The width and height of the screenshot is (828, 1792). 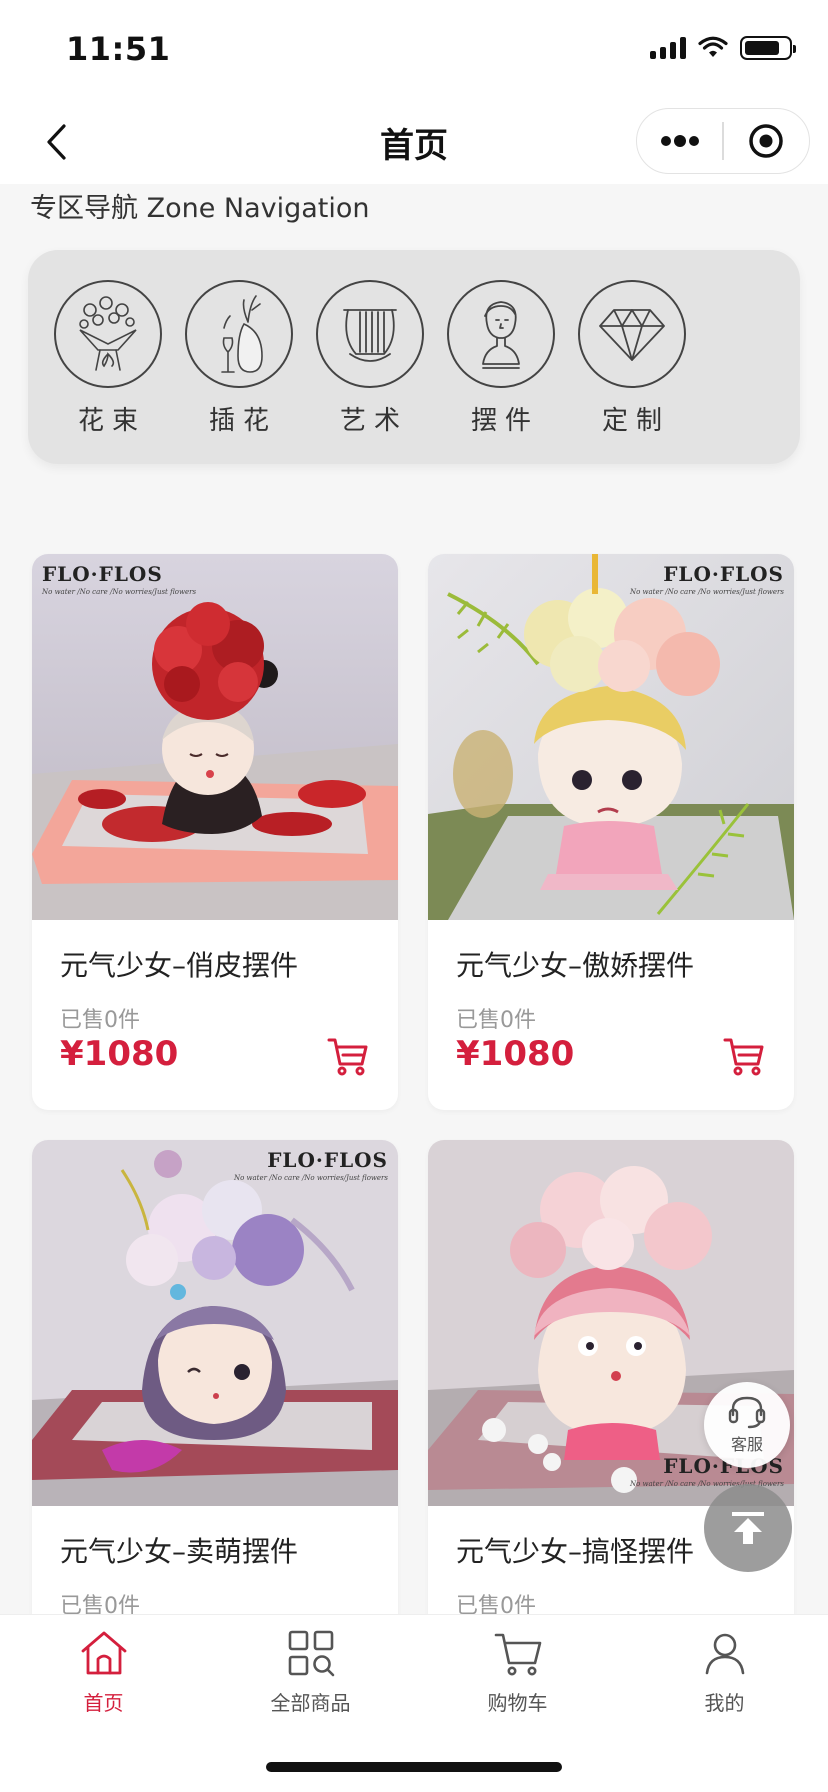 What do you see at coordinates (242, 421) in the screenshot?
I see `zone-label: 插花` at bounding box center [242, 421].